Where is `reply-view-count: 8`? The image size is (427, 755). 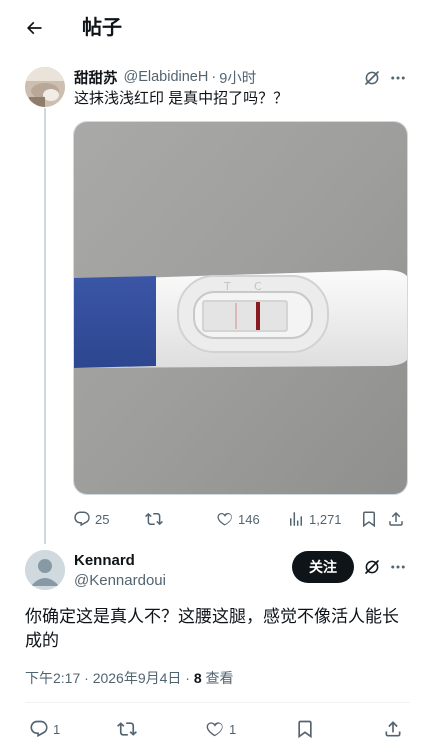
reply-view-count: 8 is located at coordinates (197, 678).